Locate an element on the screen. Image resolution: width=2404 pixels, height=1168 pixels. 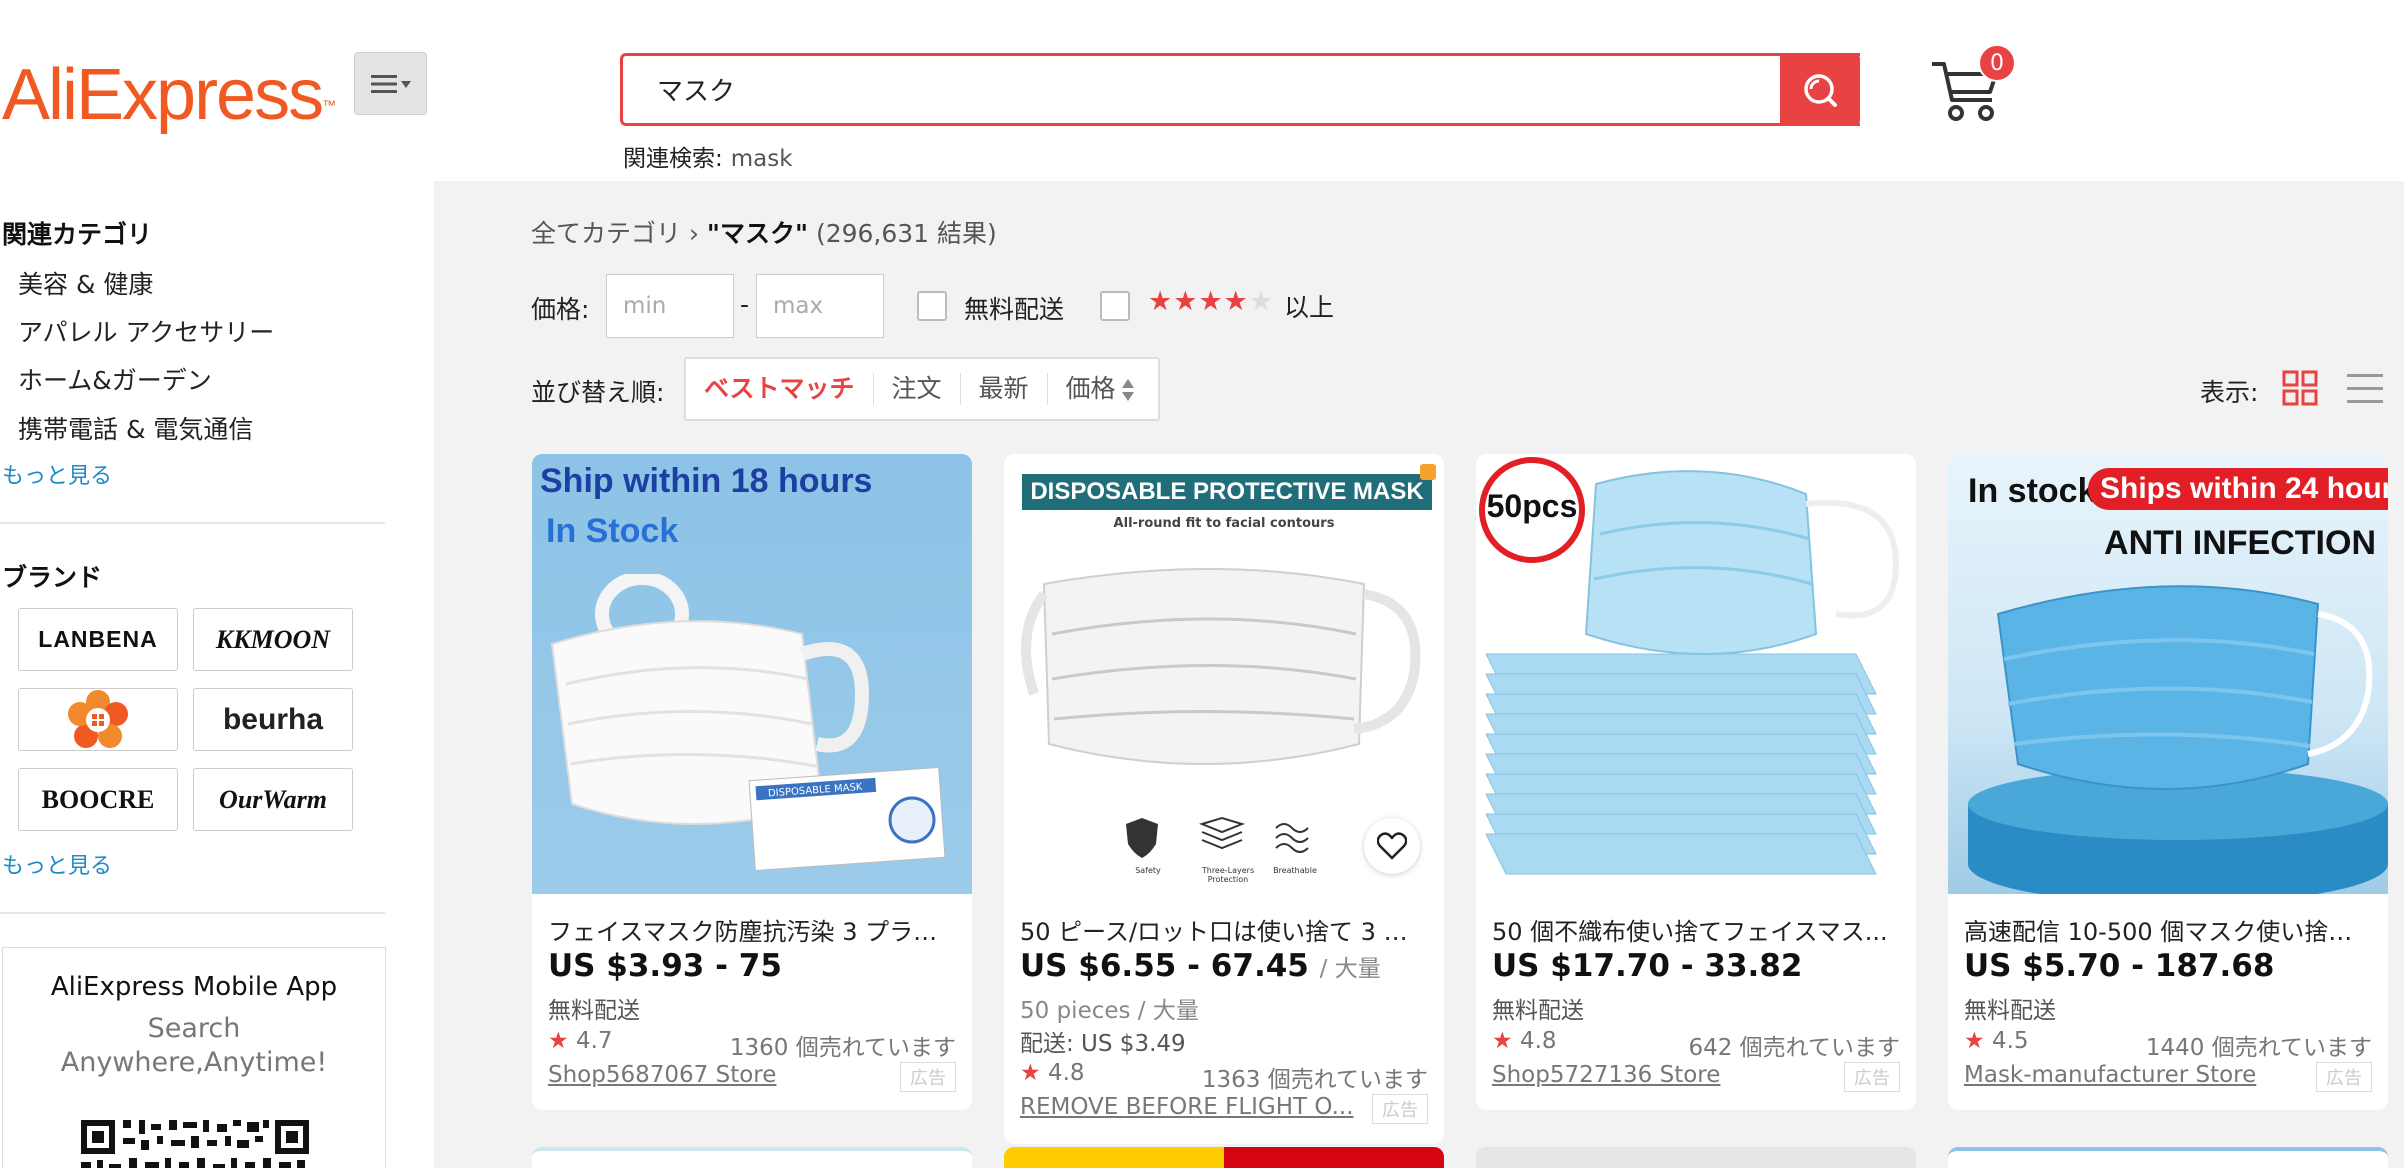
app-promo-title: AliExpress Mobile App is located at coordinates (194, 987).